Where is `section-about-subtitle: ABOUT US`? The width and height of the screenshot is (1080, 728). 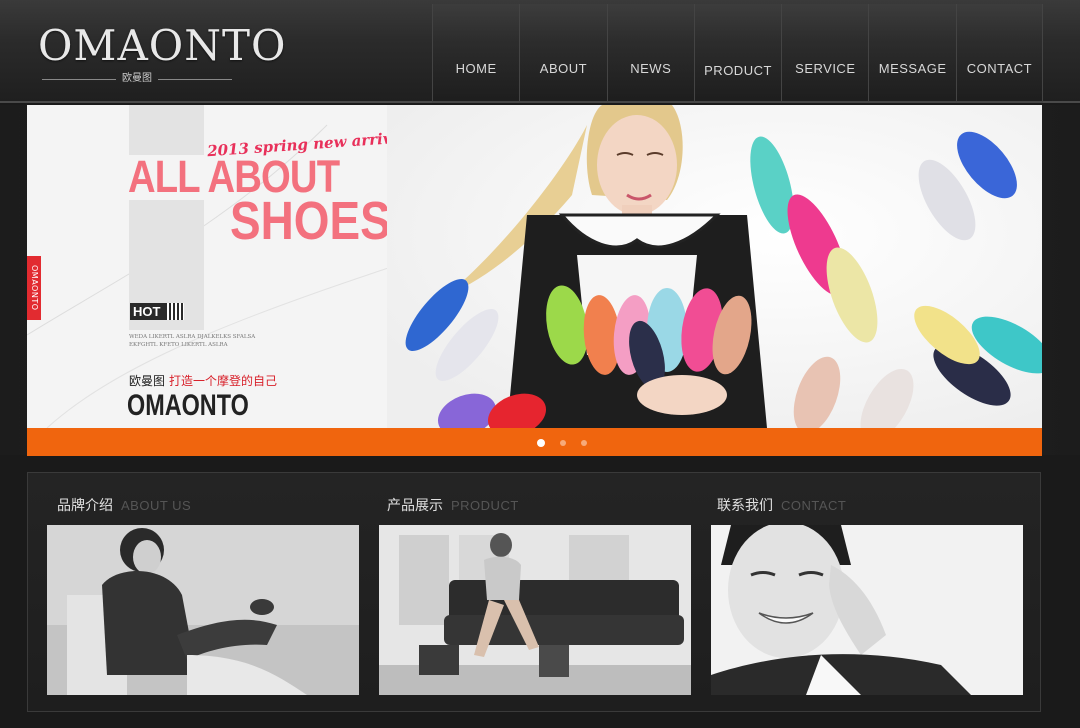
section-about-subtitle: ABOUT US is located at coordinates (156, 505).